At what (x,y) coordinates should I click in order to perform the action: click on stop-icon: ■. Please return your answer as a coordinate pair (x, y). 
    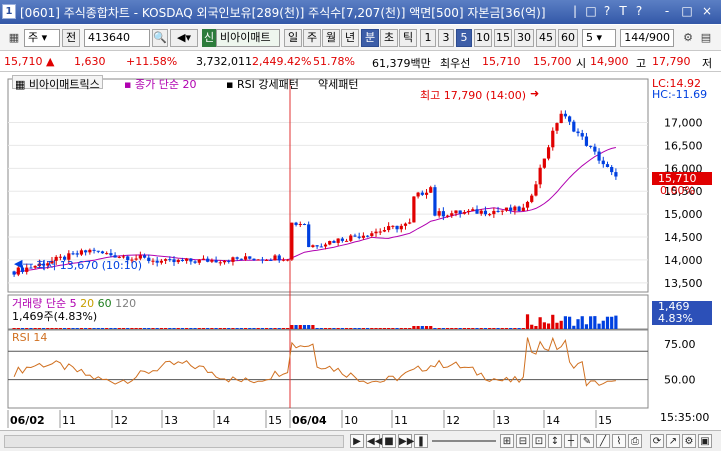
    Looking at the image, I should click on (389, 441).